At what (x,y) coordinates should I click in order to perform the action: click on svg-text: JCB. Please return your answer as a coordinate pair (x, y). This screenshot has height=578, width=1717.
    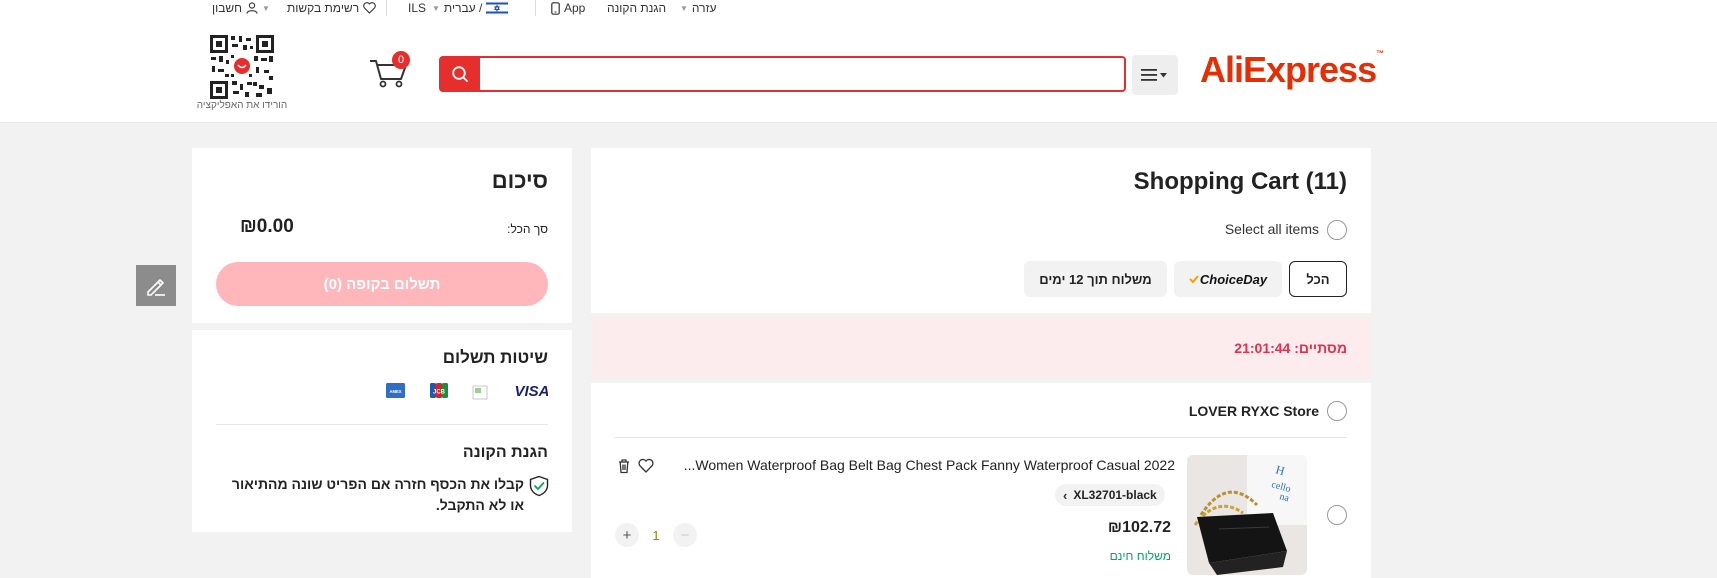
    Looking at the image, I should click on (439, 393).